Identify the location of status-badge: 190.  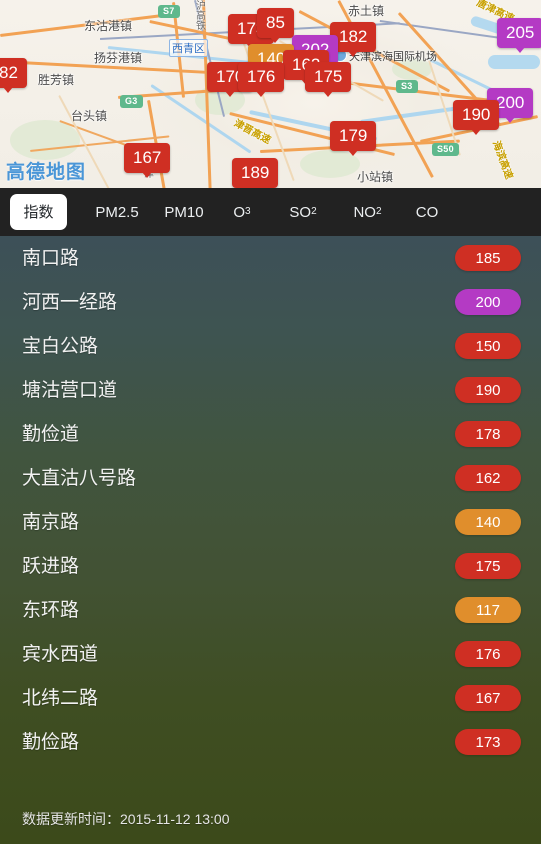
(488, 390).